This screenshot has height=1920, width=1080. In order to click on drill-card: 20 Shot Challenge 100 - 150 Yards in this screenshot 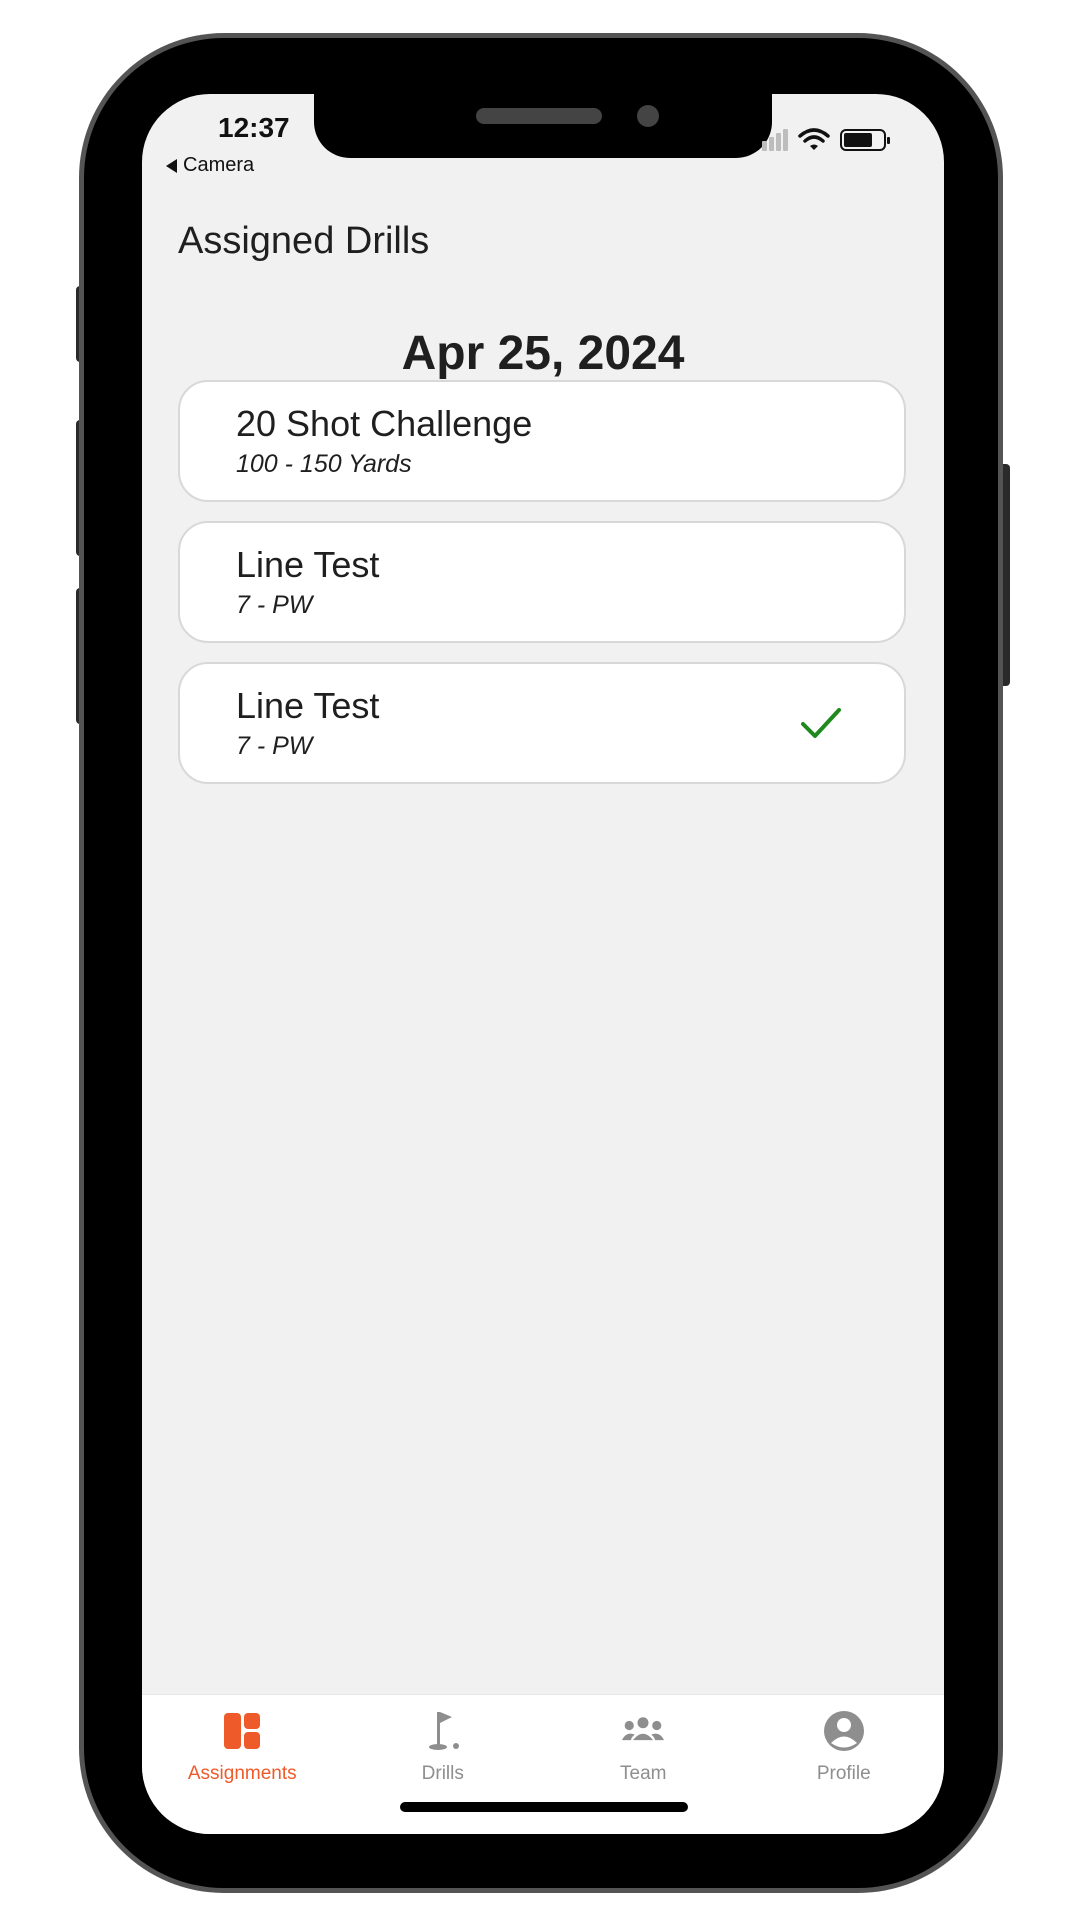, I will do `click(542, 441)`.